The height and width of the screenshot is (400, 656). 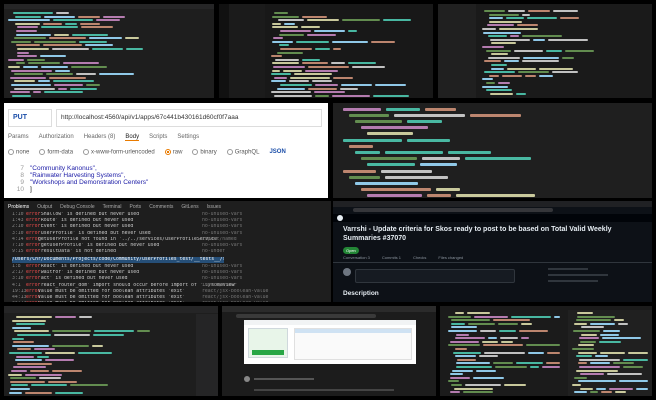 I want to click on sidebar-line, so click(x=573, y=281).